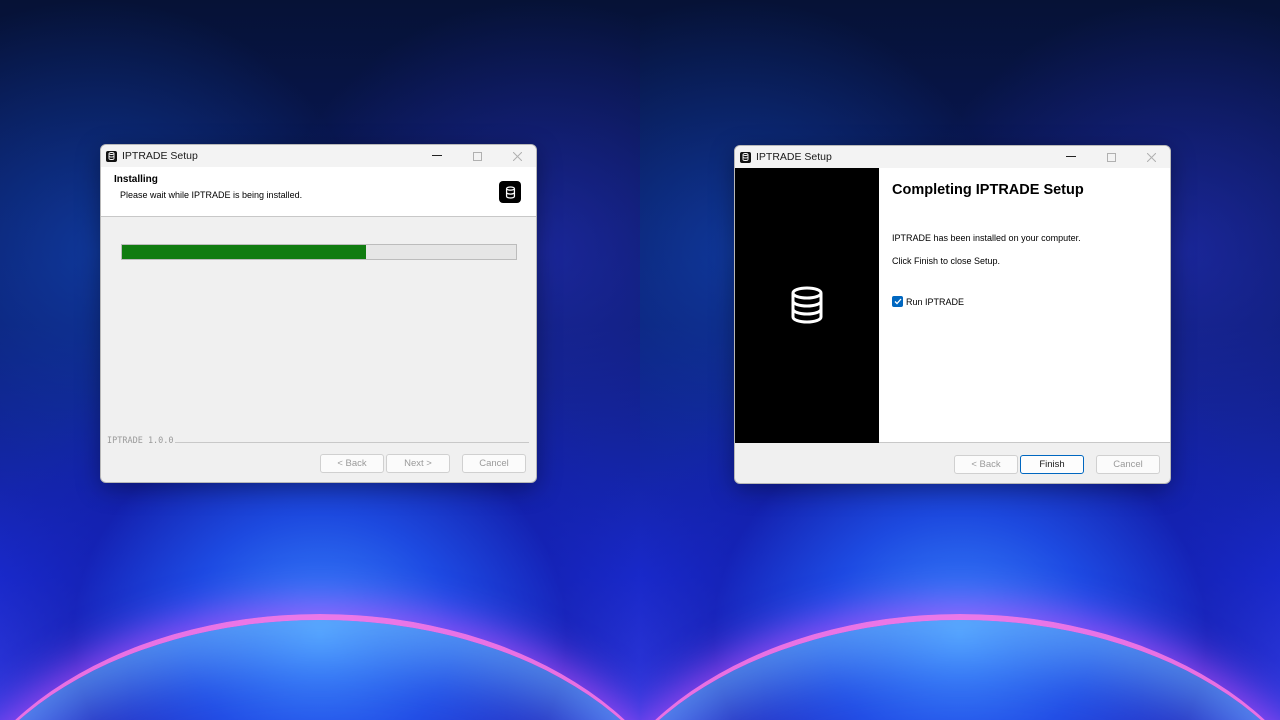 The image size is (1280, 720). Describe the element at coordinates (142, 441) in the screenshot. I see `version-label: IPTRADE 1.0.0` at that location.